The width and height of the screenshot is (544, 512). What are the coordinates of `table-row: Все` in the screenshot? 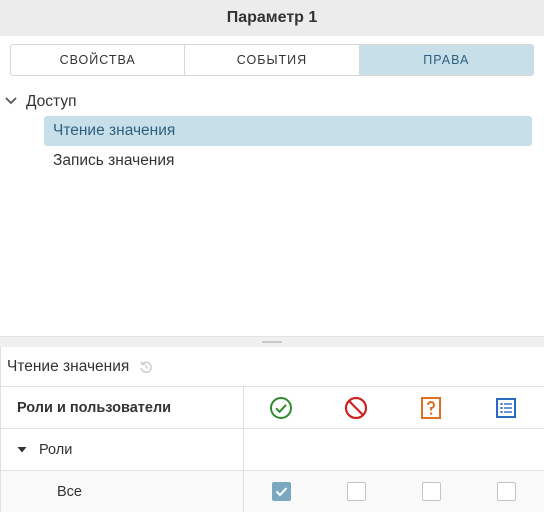 It's located at (272, 491).